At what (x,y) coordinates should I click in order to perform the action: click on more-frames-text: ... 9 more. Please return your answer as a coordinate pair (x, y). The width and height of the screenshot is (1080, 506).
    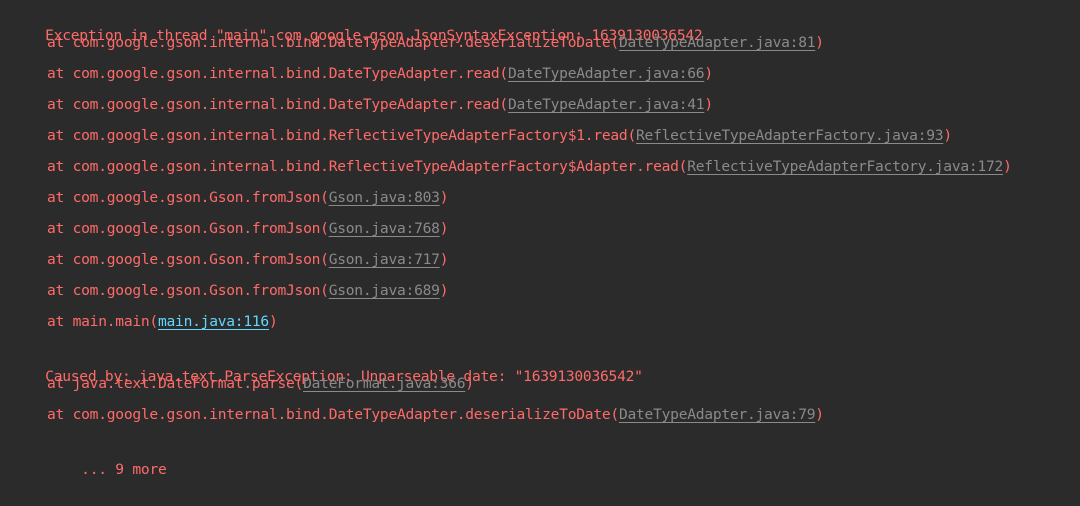
    Looking at the image, I should click on (124, 469).